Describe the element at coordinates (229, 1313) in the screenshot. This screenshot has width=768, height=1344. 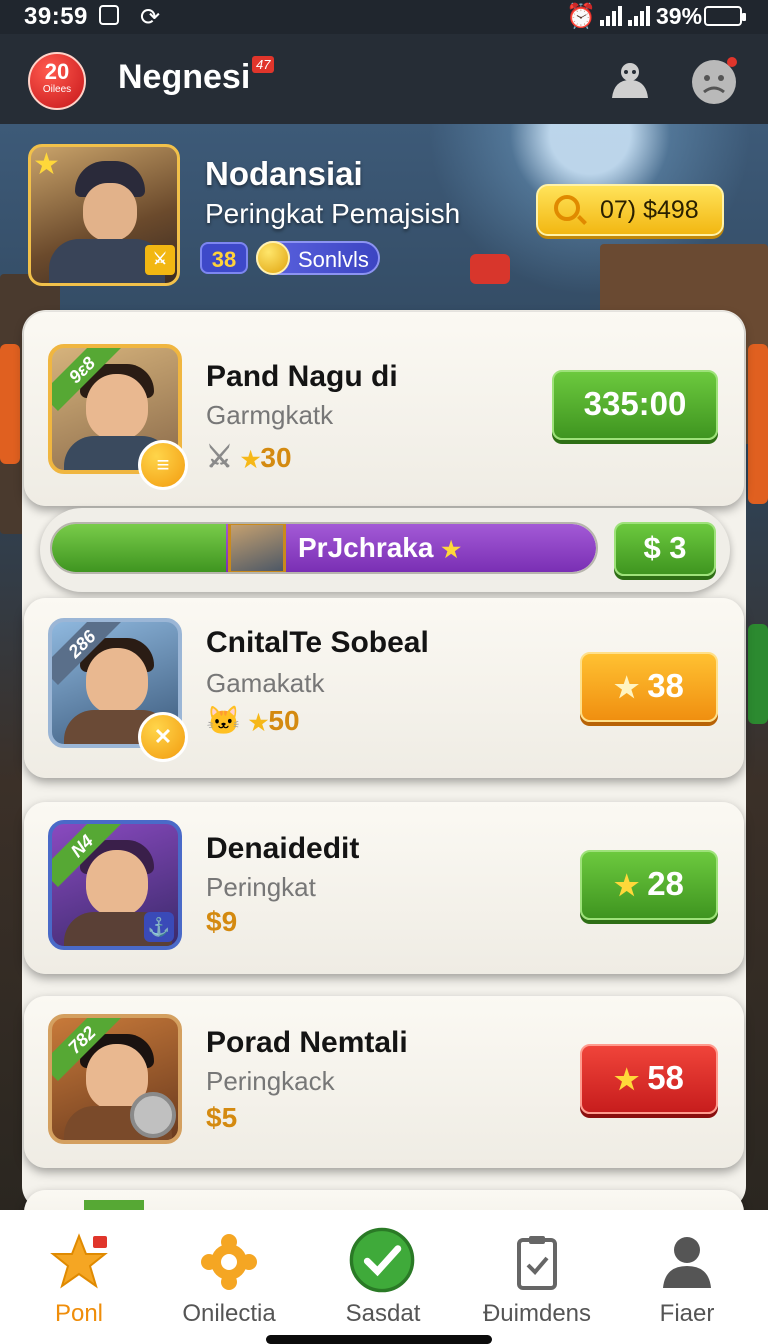
I see `nav-label: Onilectia` at that location.